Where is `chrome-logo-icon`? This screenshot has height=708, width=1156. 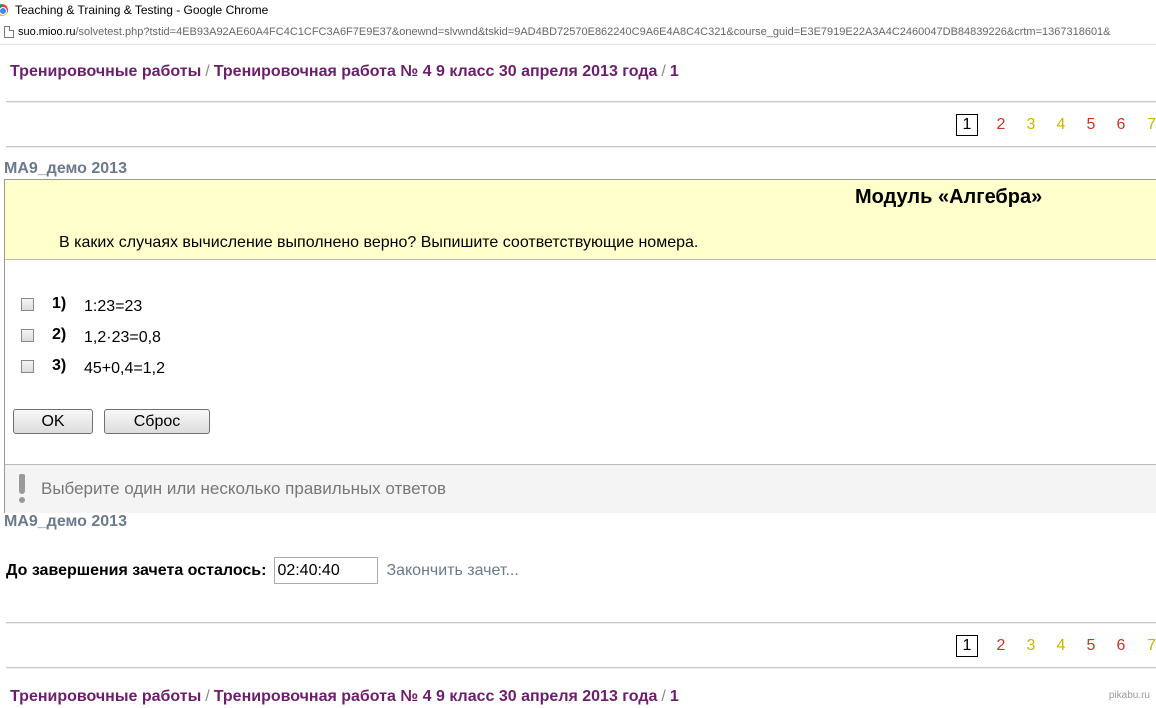
chrome-logo-icon is located at coordinates (4, 9).